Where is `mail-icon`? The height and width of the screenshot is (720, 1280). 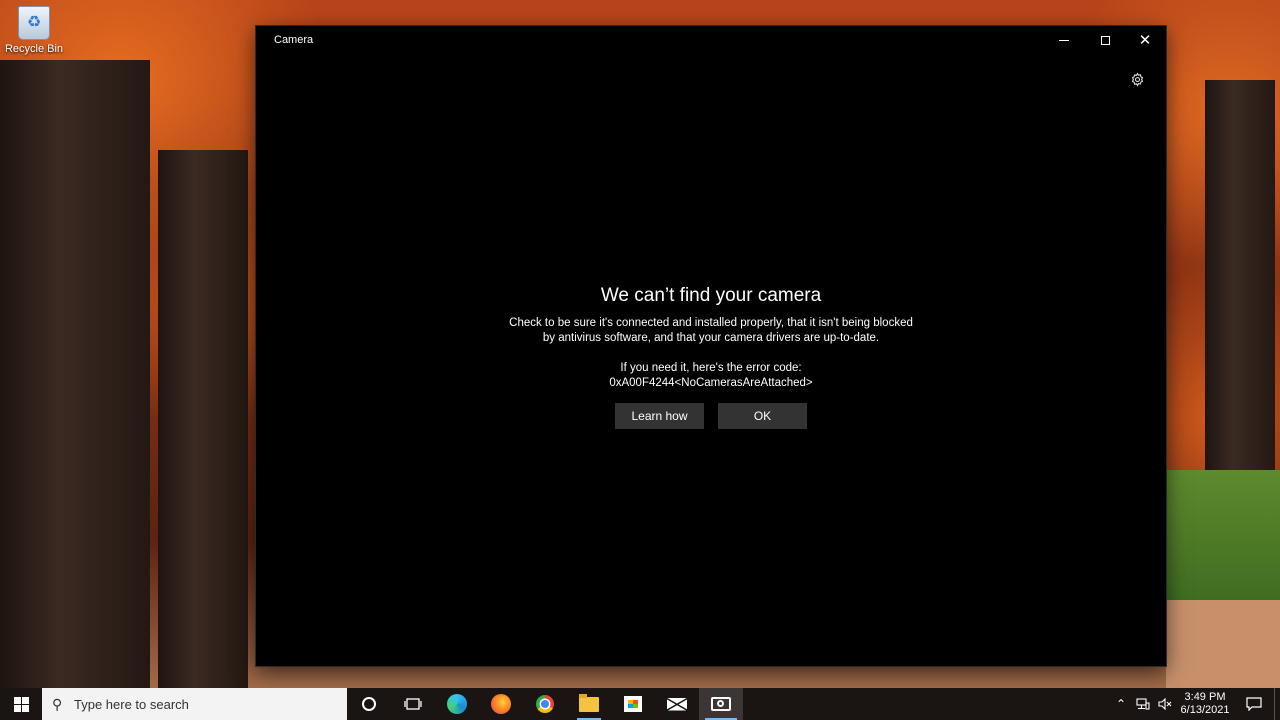 mail-icon is located at coordinates (677, 704).